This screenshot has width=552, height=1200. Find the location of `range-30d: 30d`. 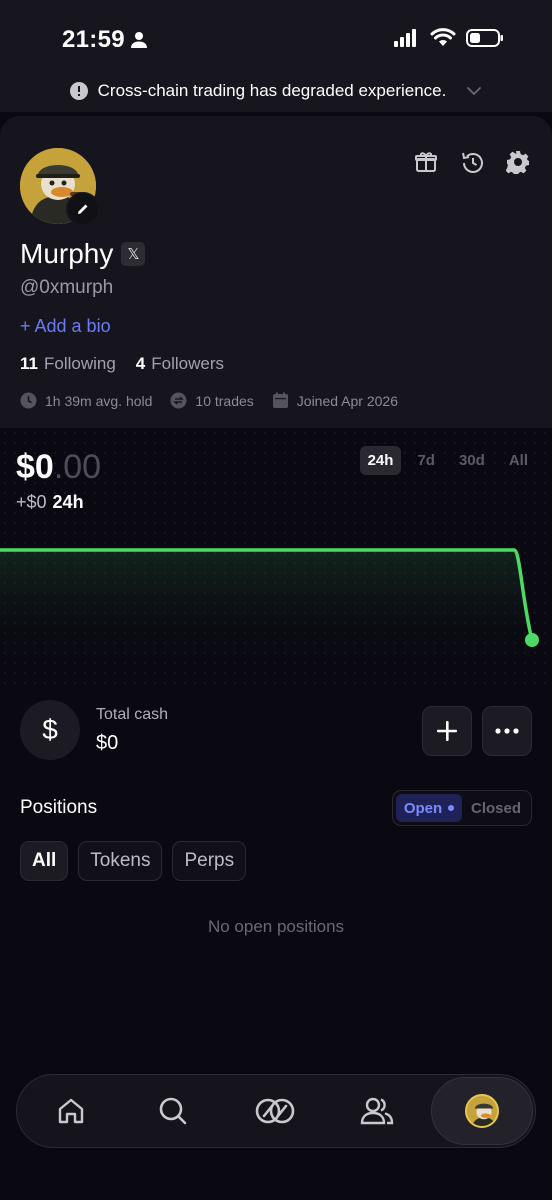

range-30d: 30d is located at coordinates (472, 460).